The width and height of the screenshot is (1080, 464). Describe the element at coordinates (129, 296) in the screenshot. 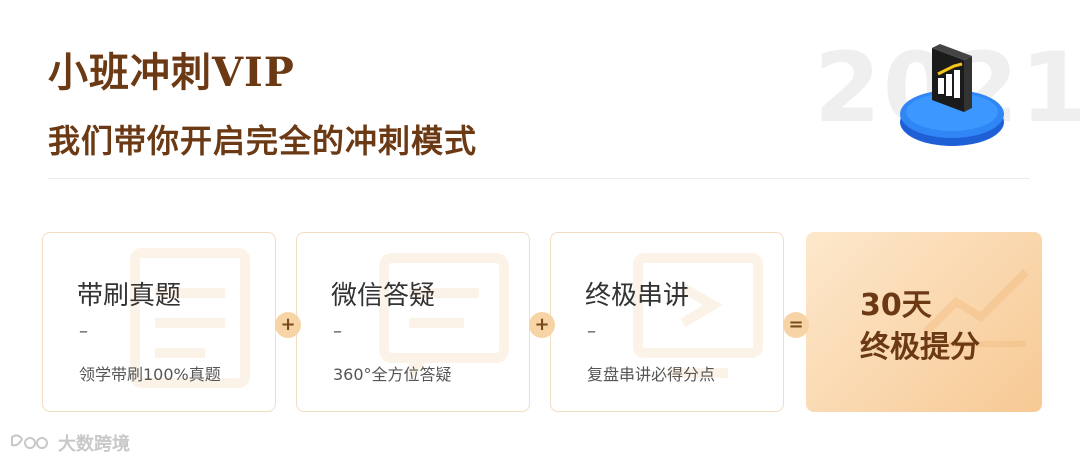

I see `card-title: 带刷真题` at that location.